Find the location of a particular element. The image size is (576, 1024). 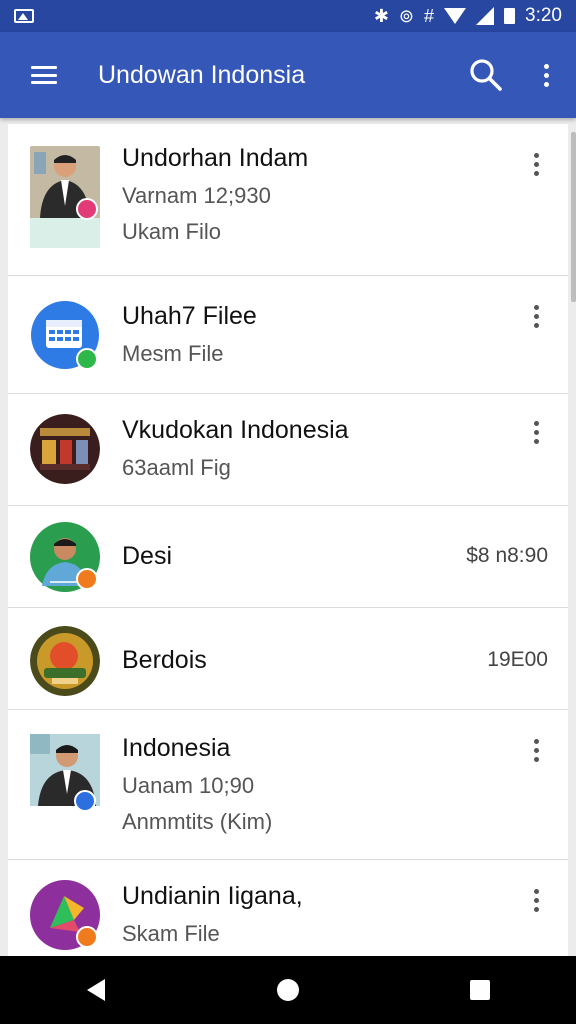

list-item: Vkudokan Indonesia 63aaml Fig is located at coordinates (288, 450).